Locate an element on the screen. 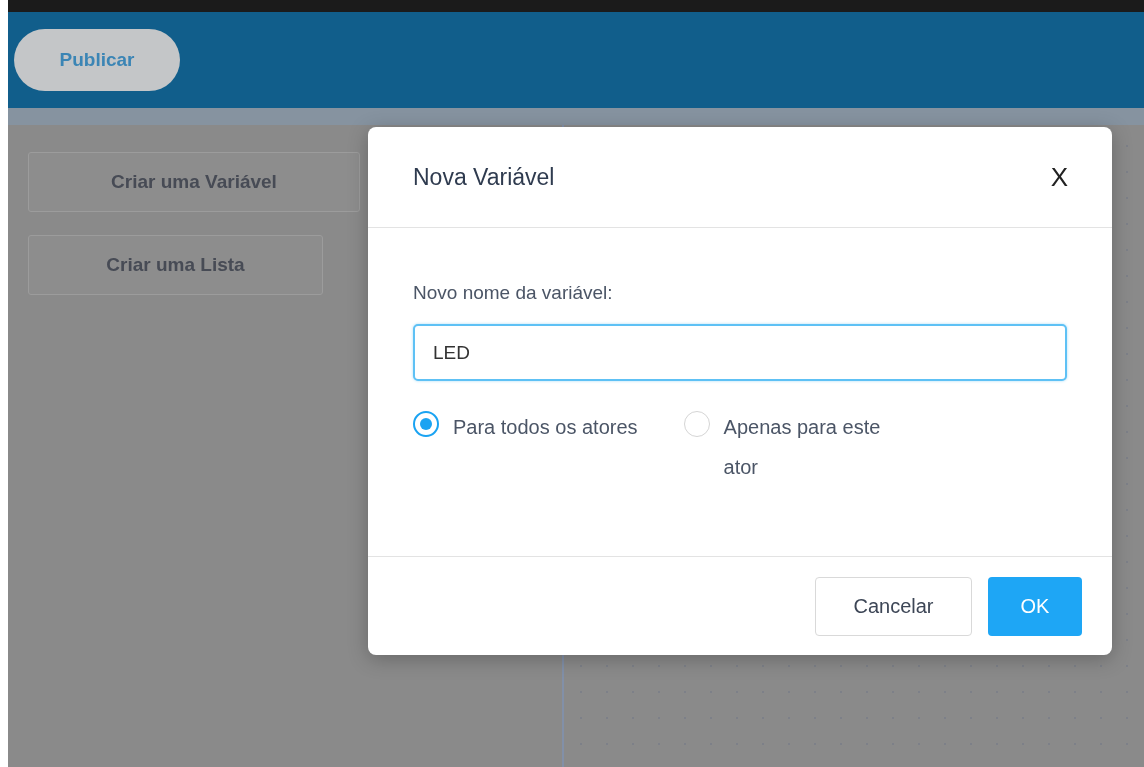  cancel-button: Cancelar is located at coordinates (893, 606).